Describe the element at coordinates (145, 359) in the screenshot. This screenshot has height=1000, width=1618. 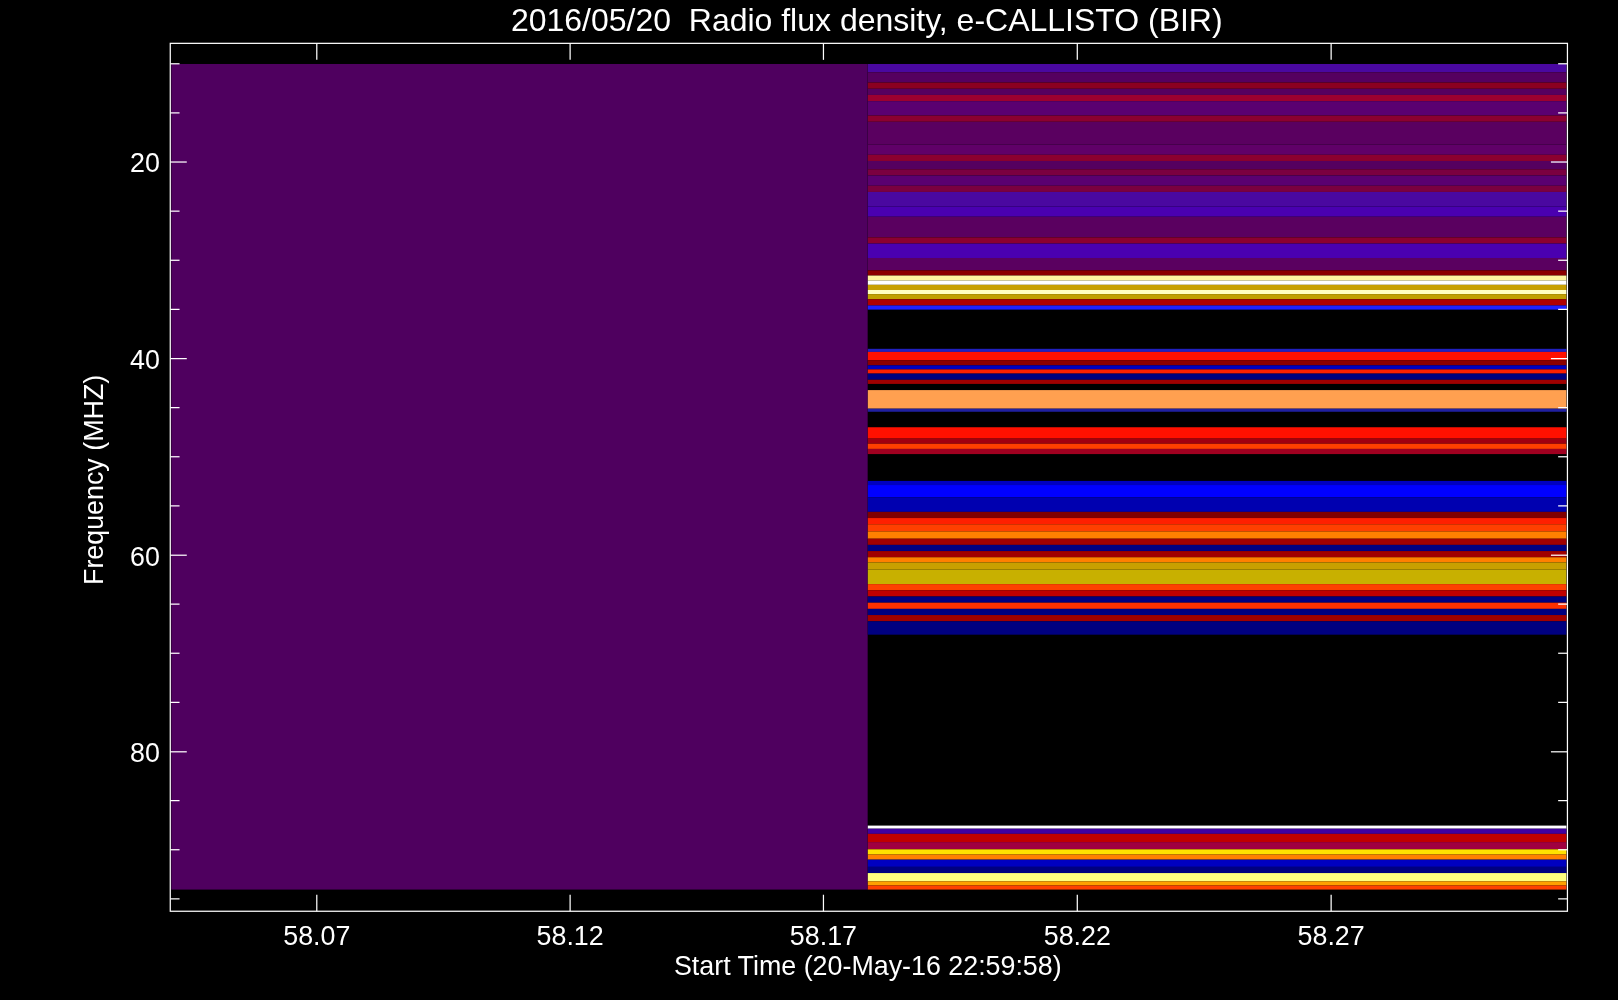
I see `y-tick-label: 40` at that location.